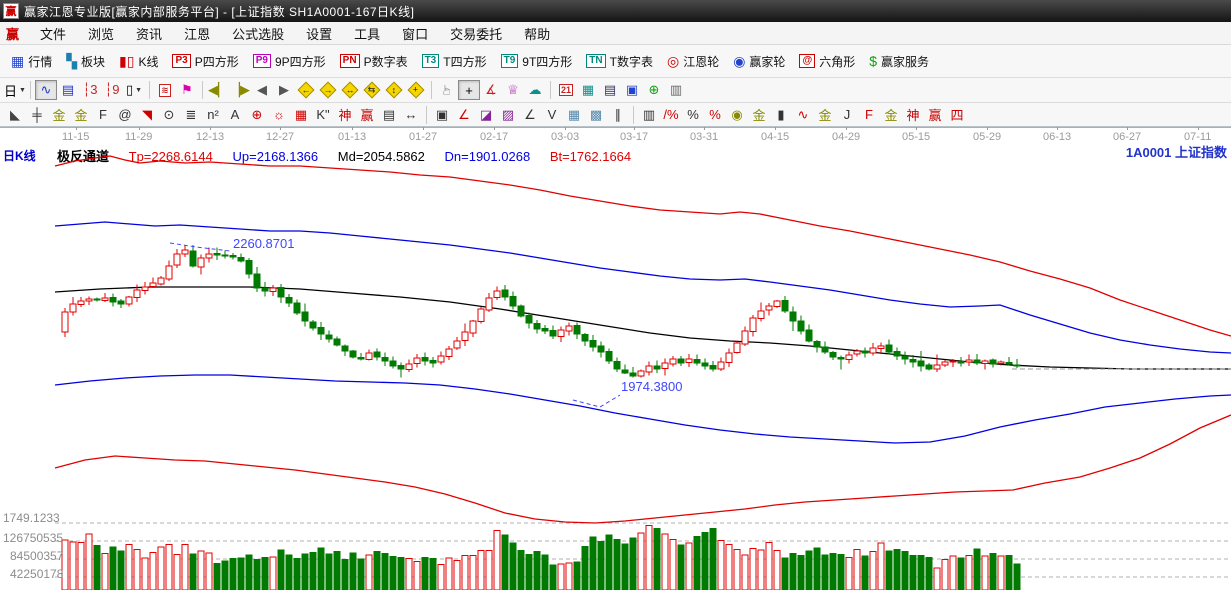 This screenshot has height=590, width=1231. Describe the element at coordinates (165, 90) in the screenshot. I see `pattern-button: ≋` at that location.